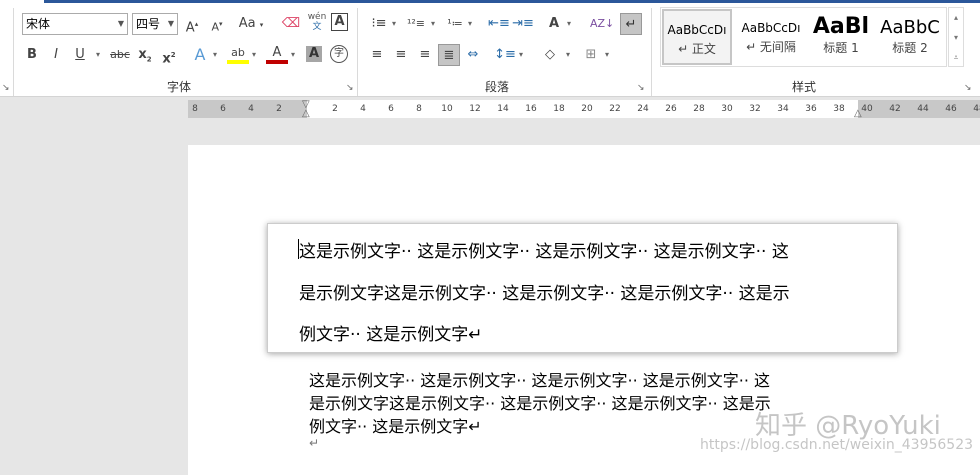 The width and height of the screenshot is (980, 475). I want to click on italic-icon: I, so click(56, 55).